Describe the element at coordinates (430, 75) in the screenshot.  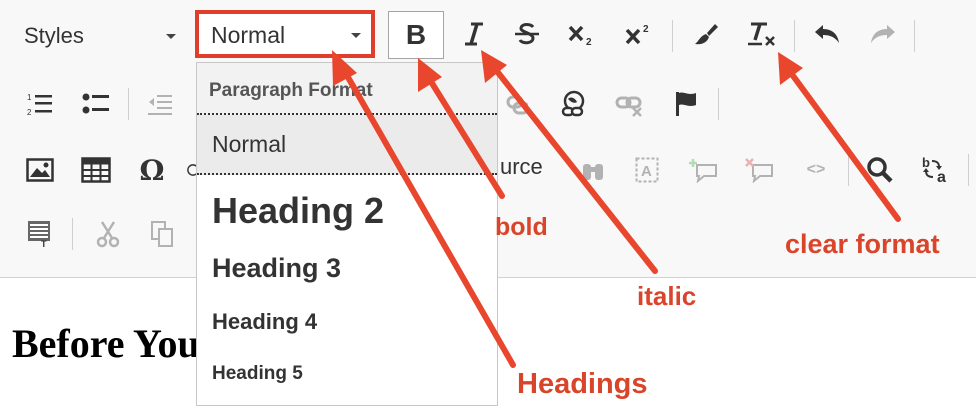
I see `bold-arrow-head` at that location.